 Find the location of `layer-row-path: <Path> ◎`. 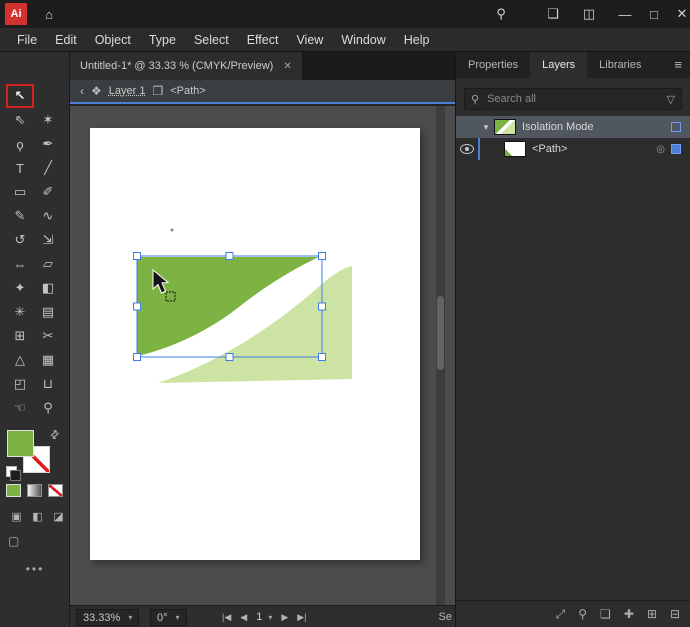

layer-row-path: <Path> ◎ is located at coordinates (573, 149).